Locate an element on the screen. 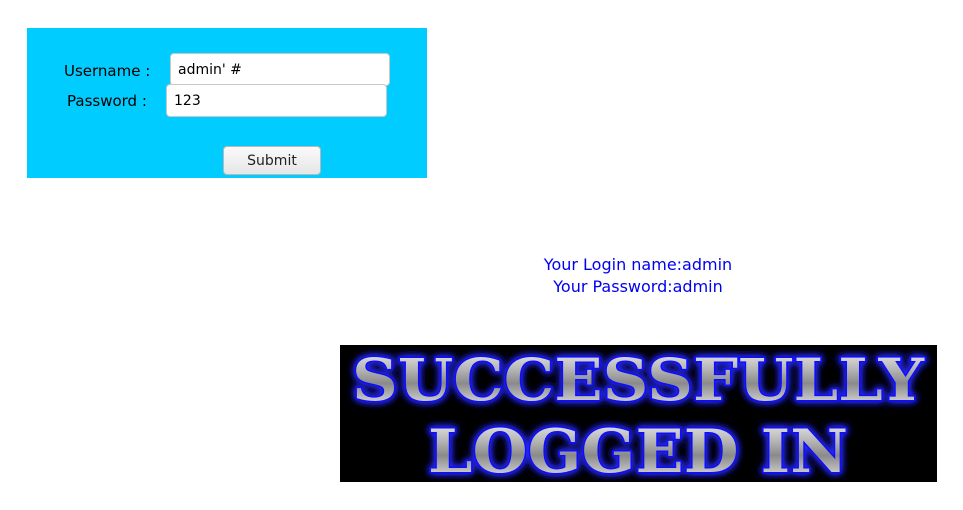  password-label: Password : is located at coordinates (107, 101).